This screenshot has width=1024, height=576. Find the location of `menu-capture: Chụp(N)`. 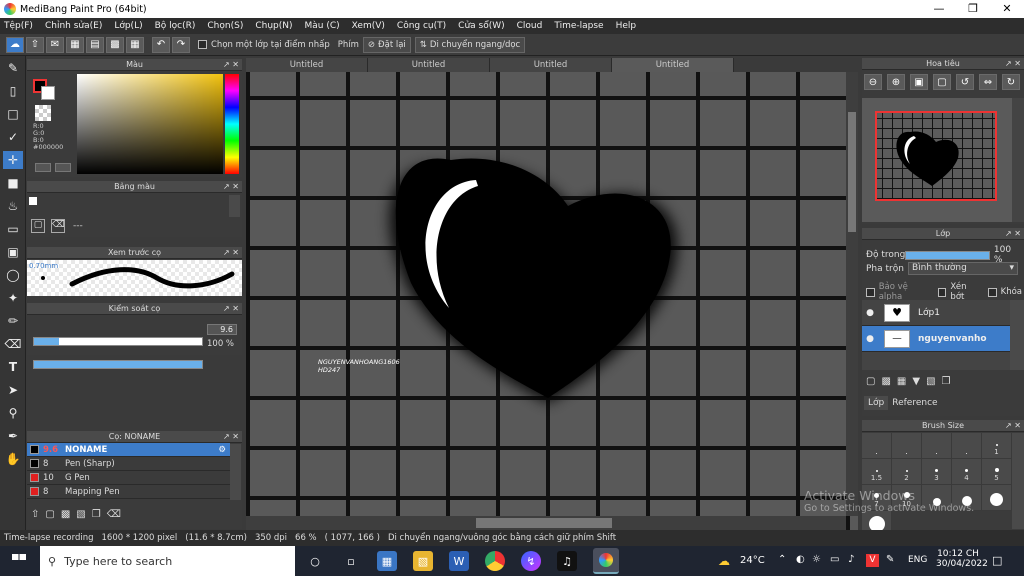

menu-capture: Chụp(N) is located at coordinates (273, 26).